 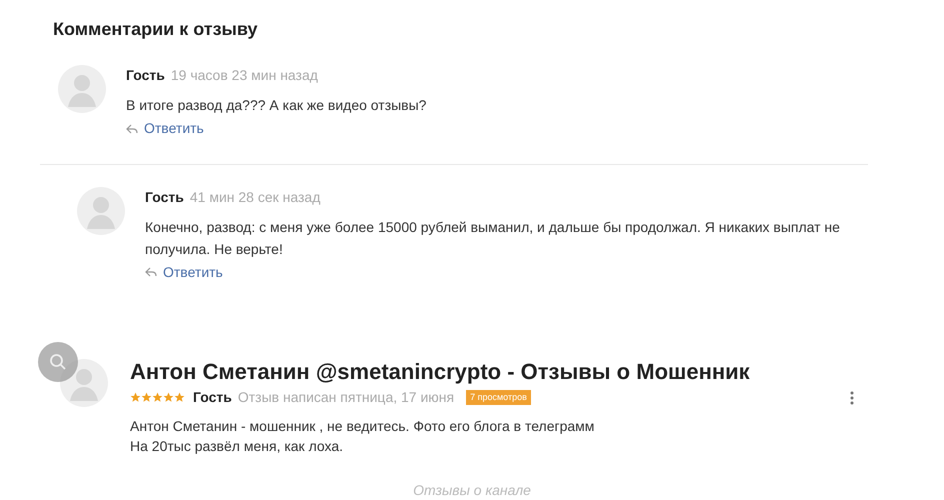 What do you see at coordinates (277, 105) in the screenshot?
I see `comment-text: В итоге развод да??? А как же видео отзывы?` at bounding box center [277, 105].